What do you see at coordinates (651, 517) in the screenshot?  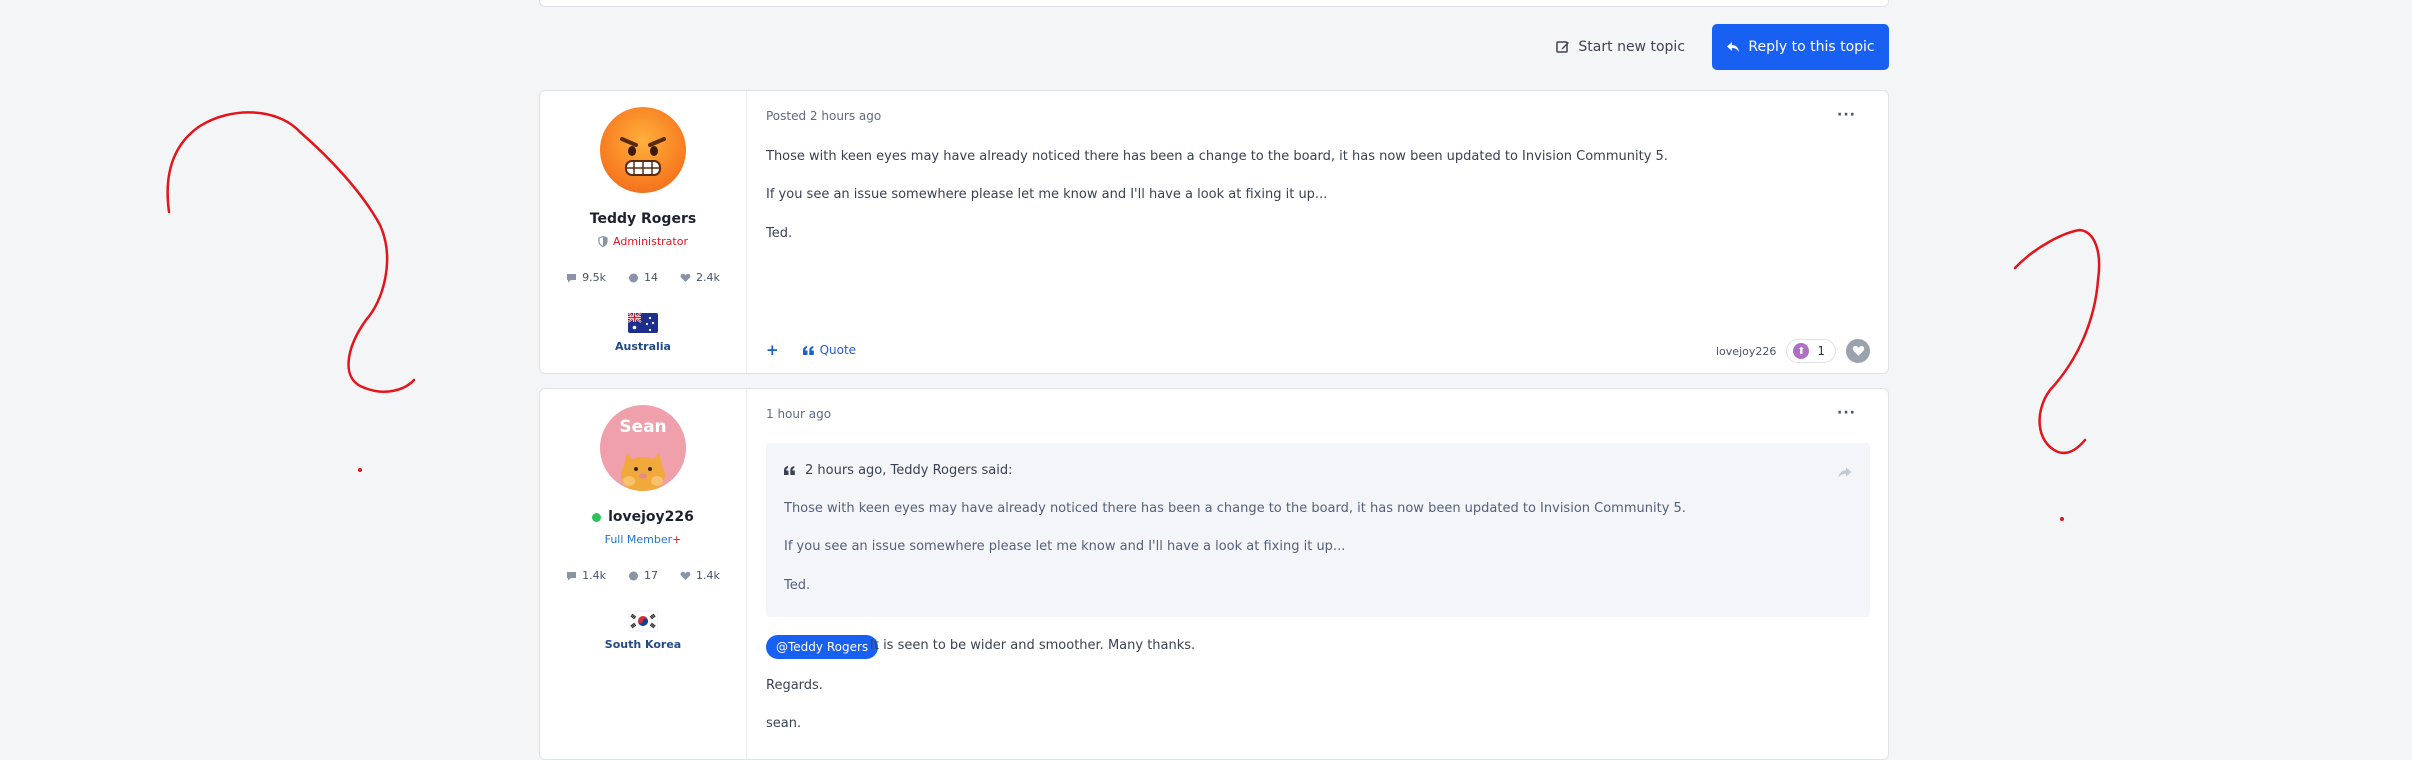 I see `author-name-text: lovejoy226` at bounding box center [651, 517].